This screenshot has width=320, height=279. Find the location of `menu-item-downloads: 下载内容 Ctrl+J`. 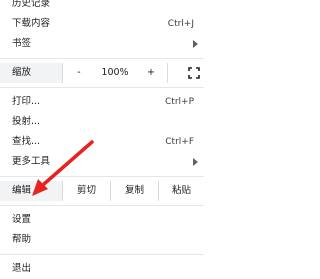

menu-item-downloads: 下载内容 Ctrl+J is located at coordinates (102, 24).